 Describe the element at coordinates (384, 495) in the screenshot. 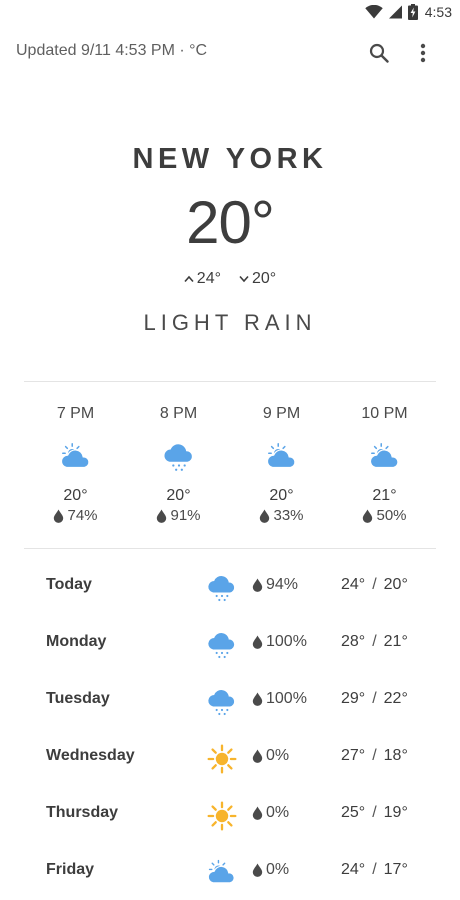

I see `hour-temp: 21°` at that location.